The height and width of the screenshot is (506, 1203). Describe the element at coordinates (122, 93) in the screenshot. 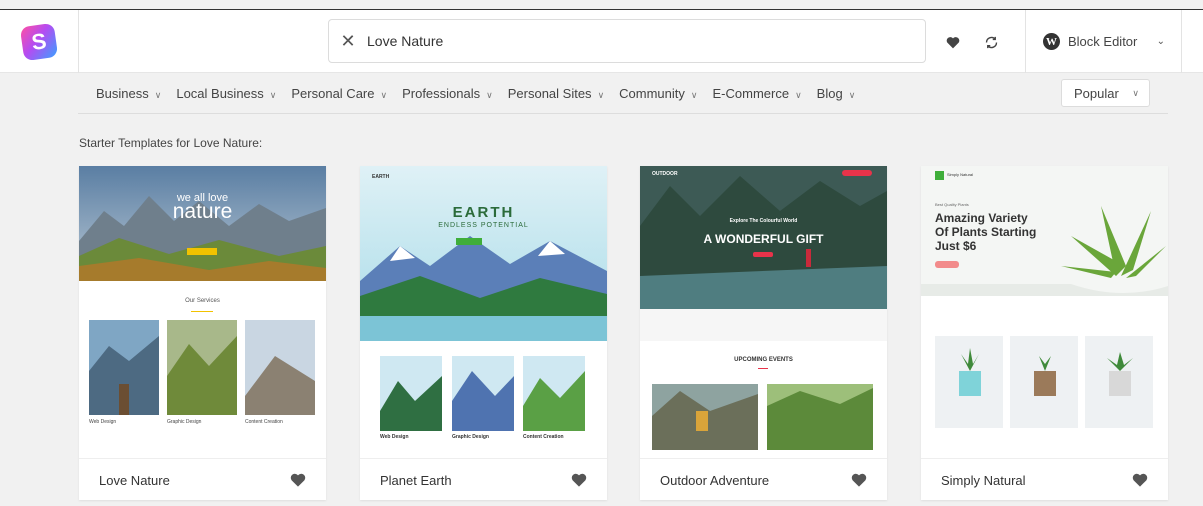

I see `category-label: Business` at that location.